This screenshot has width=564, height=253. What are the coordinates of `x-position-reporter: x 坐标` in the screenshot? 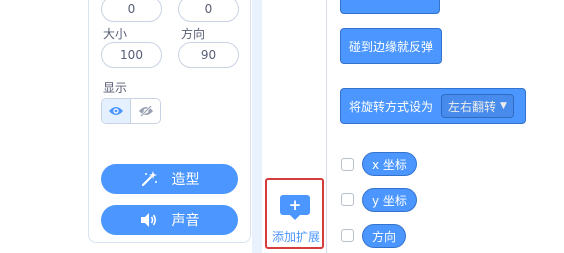 It's located at (389, 164).